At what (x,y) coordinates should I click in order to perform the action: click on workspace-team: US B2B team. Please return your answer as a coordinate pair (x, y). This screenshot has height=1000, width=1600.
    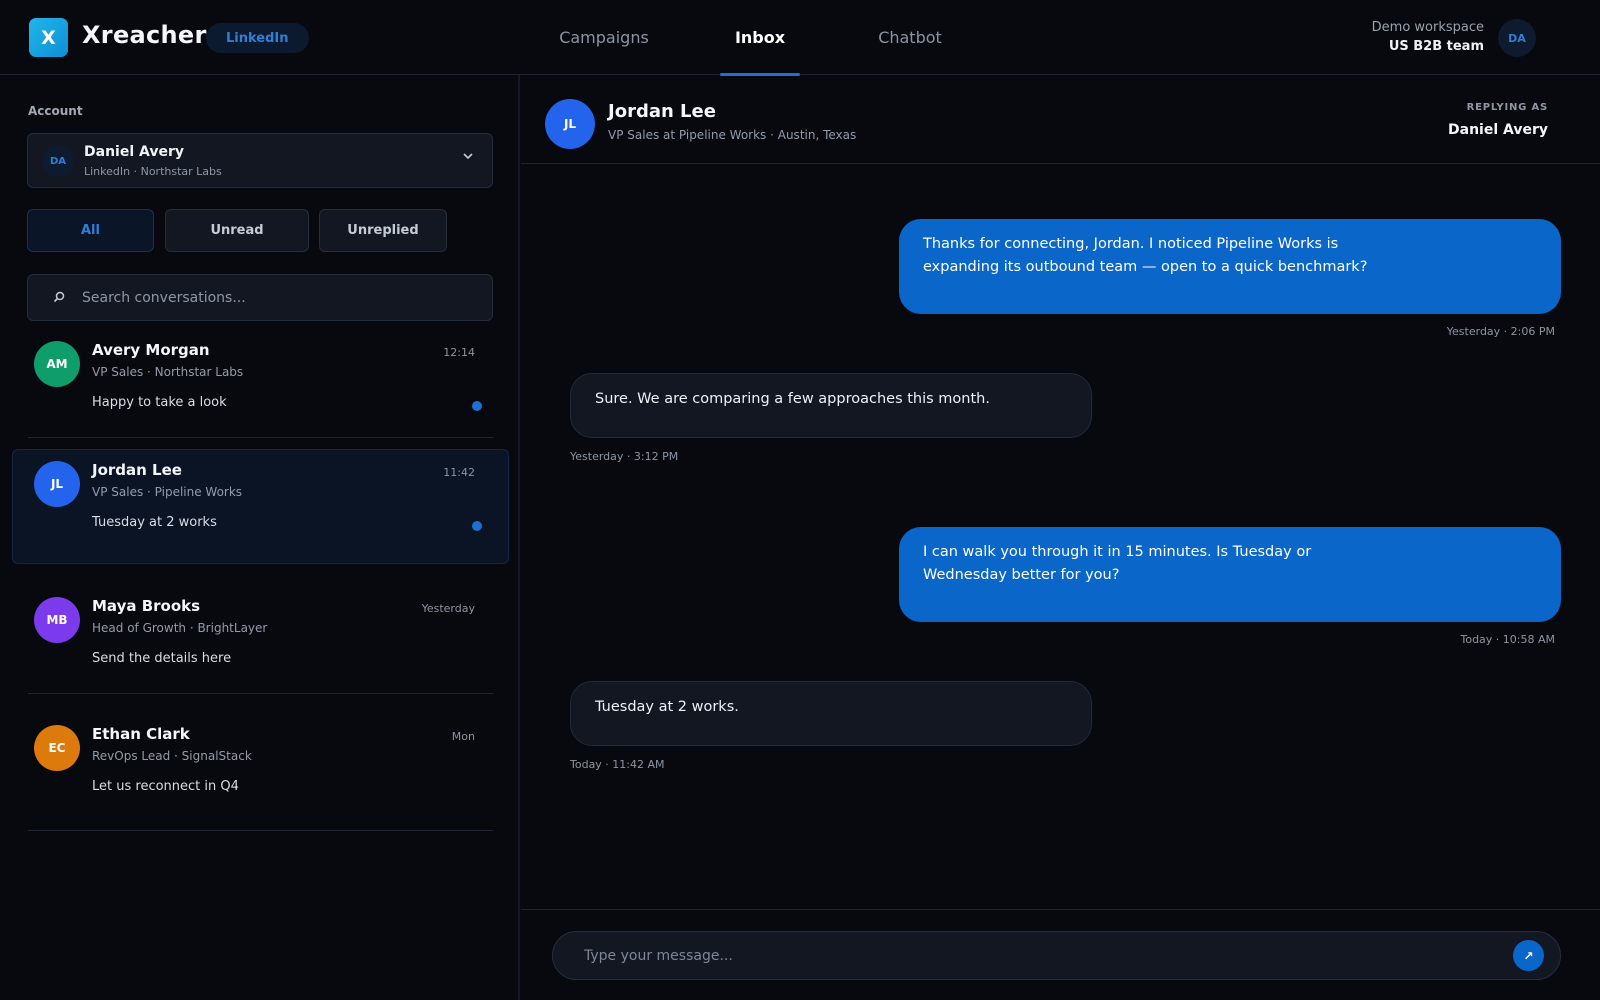
    Looking at the image, I should click on (1436, 46).